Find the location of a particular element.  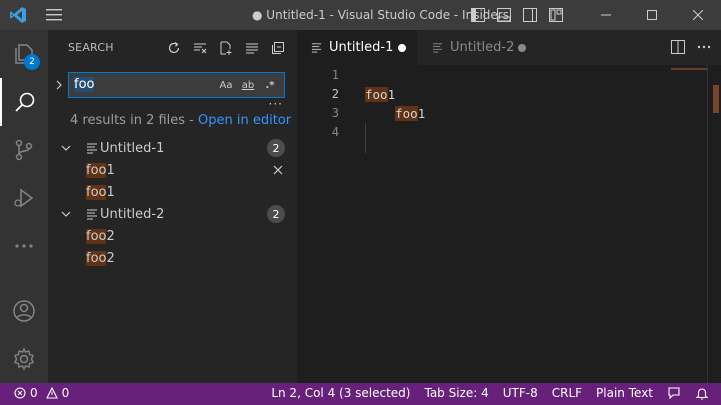

manage-gear-icon is located at coordinates (24, 359).